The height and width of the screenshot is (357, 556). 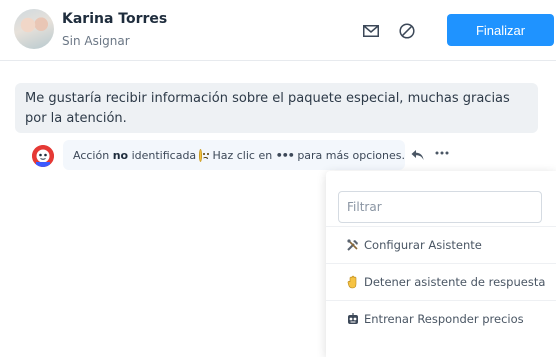 I want to click on mail-icon, so click(x=371, y=31).